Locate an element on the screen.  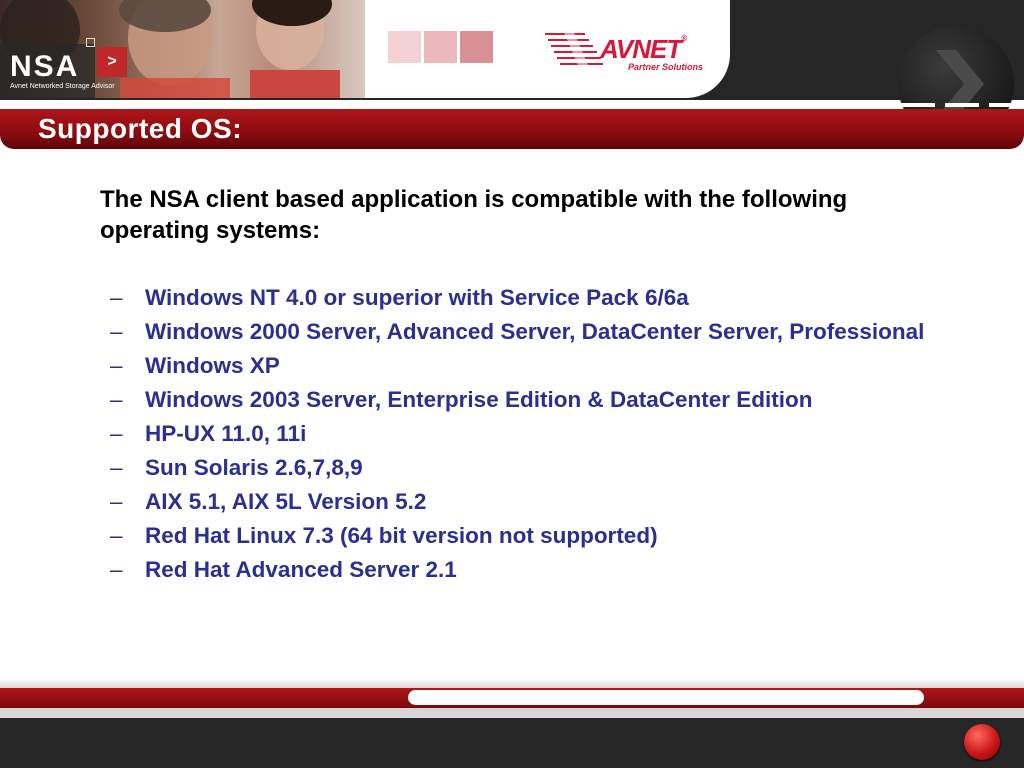
color-swatch-medium is located at coordinates (440, 47).